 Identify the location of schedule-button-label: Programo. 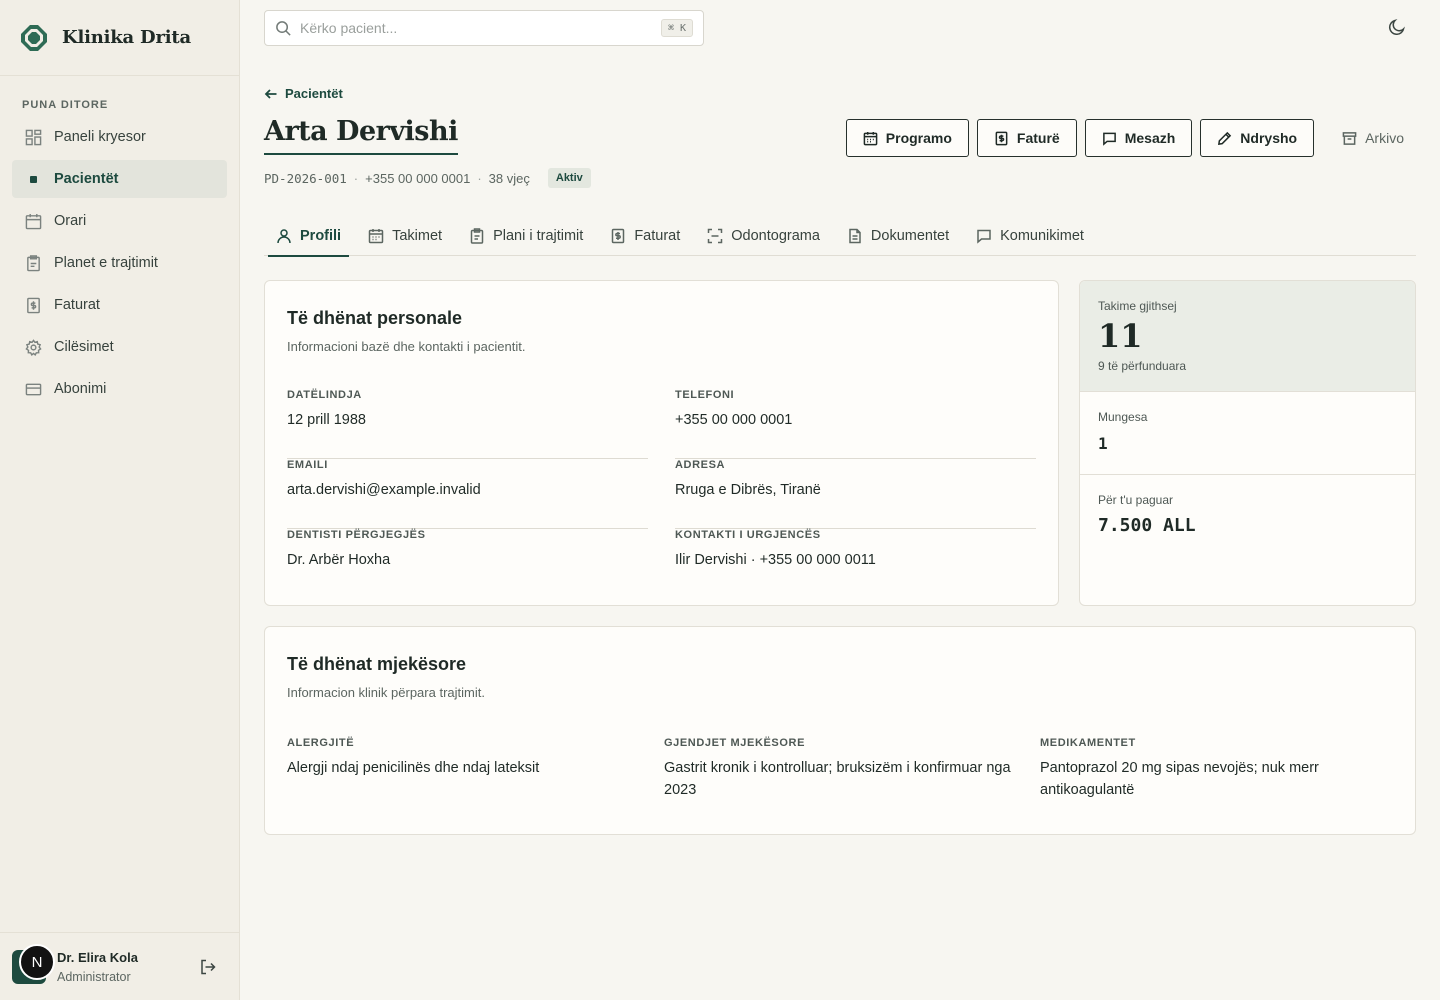
(918, 138).